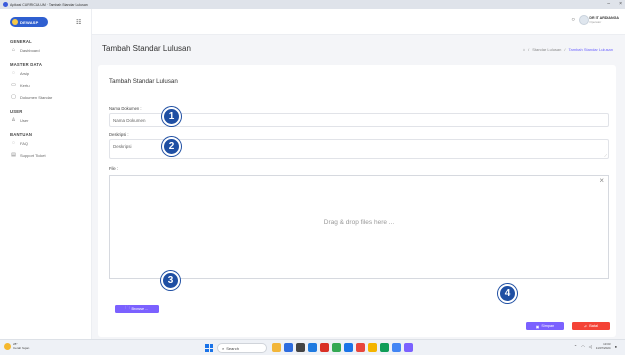 This screenshot has height=355, width=625. I want to click on window-controls: – ×, so click(614, 4).